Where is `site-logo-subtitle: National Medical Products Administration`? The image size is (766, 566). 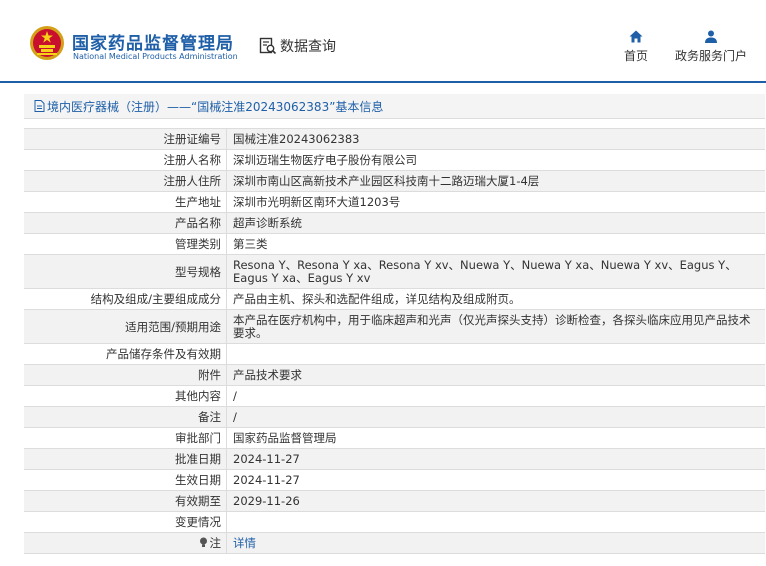 site-logo-subtitle: National Medical Products Administration is located at coordinates (155, 56).